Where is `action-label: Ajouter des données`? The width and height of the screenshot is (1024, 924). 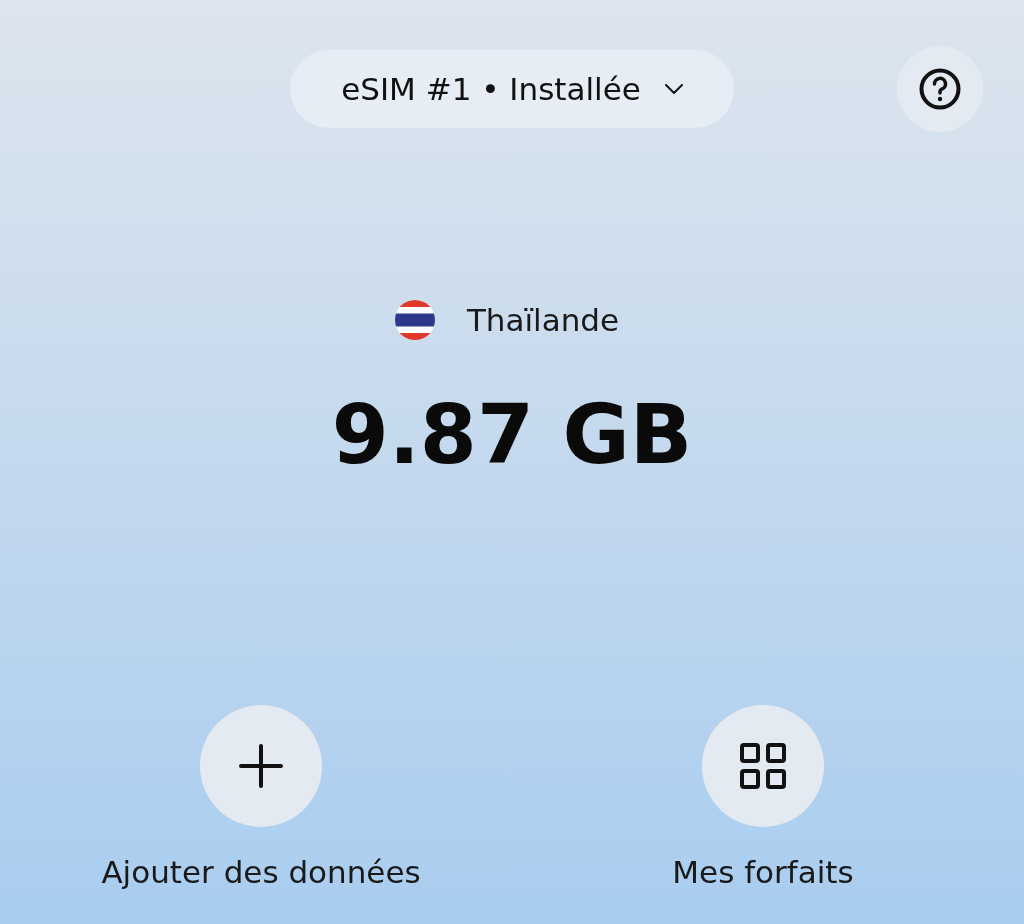
action-label: Ajouter des données is located at coordinates (261, 872).